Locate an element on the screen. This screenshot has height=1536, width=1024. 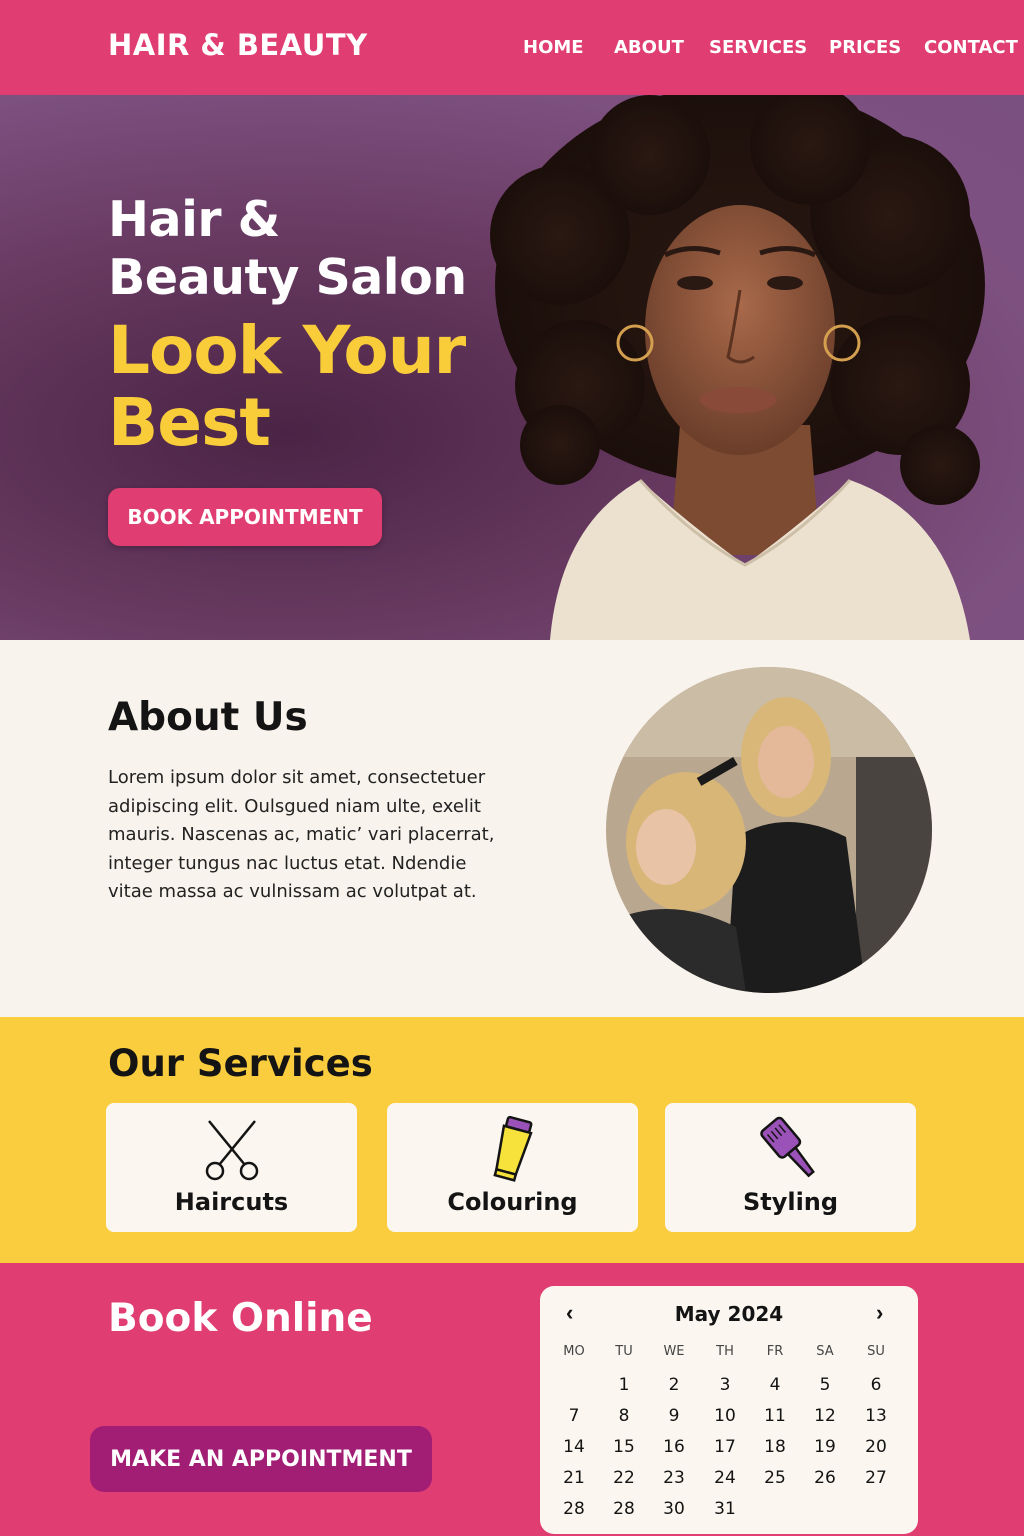
service-card-haircuts: Haircuts is located at coordinates (231, 1167).